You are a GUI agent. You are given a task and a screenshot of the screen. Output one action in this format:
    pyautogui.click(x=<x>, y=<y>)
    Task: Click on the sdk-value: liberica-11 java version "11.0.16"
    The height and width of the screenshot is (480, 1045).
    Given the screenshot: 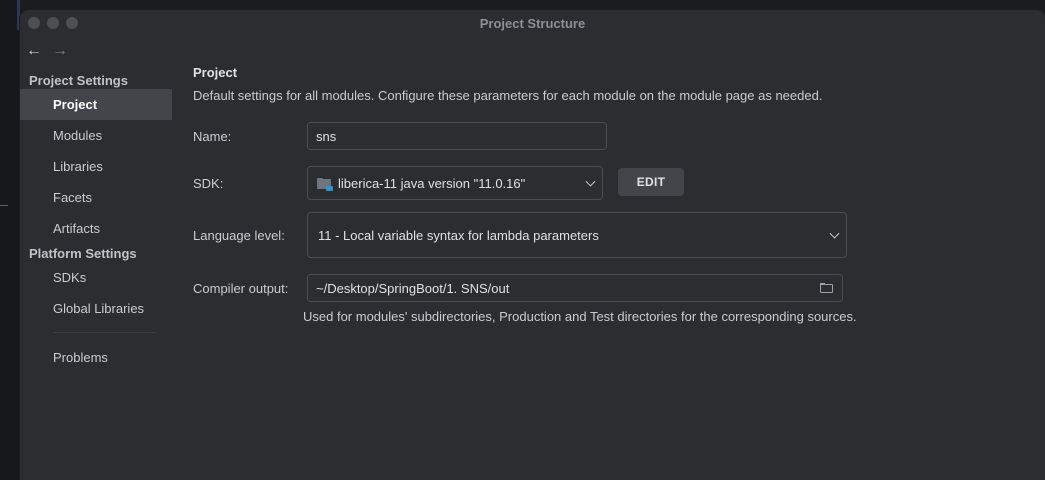 What is the action you would take?
    pyautogui.click(x=432, y=183)
    